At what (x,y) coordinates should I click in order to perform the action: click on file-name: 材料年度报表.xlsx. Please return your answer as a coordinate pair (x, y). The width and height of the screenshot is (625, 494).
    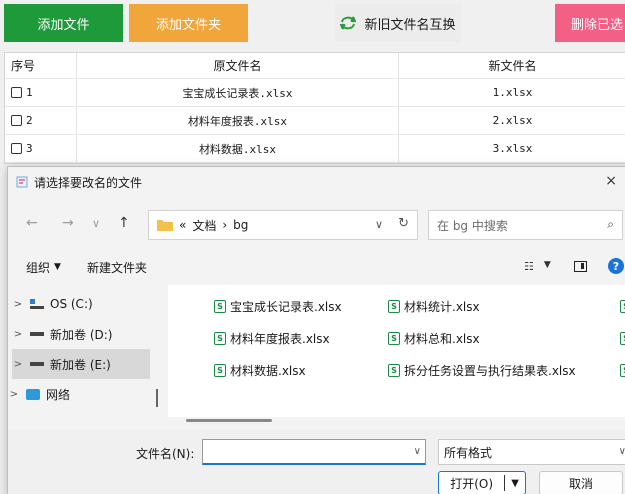
    Looking at the image, I should click on (280, 338).